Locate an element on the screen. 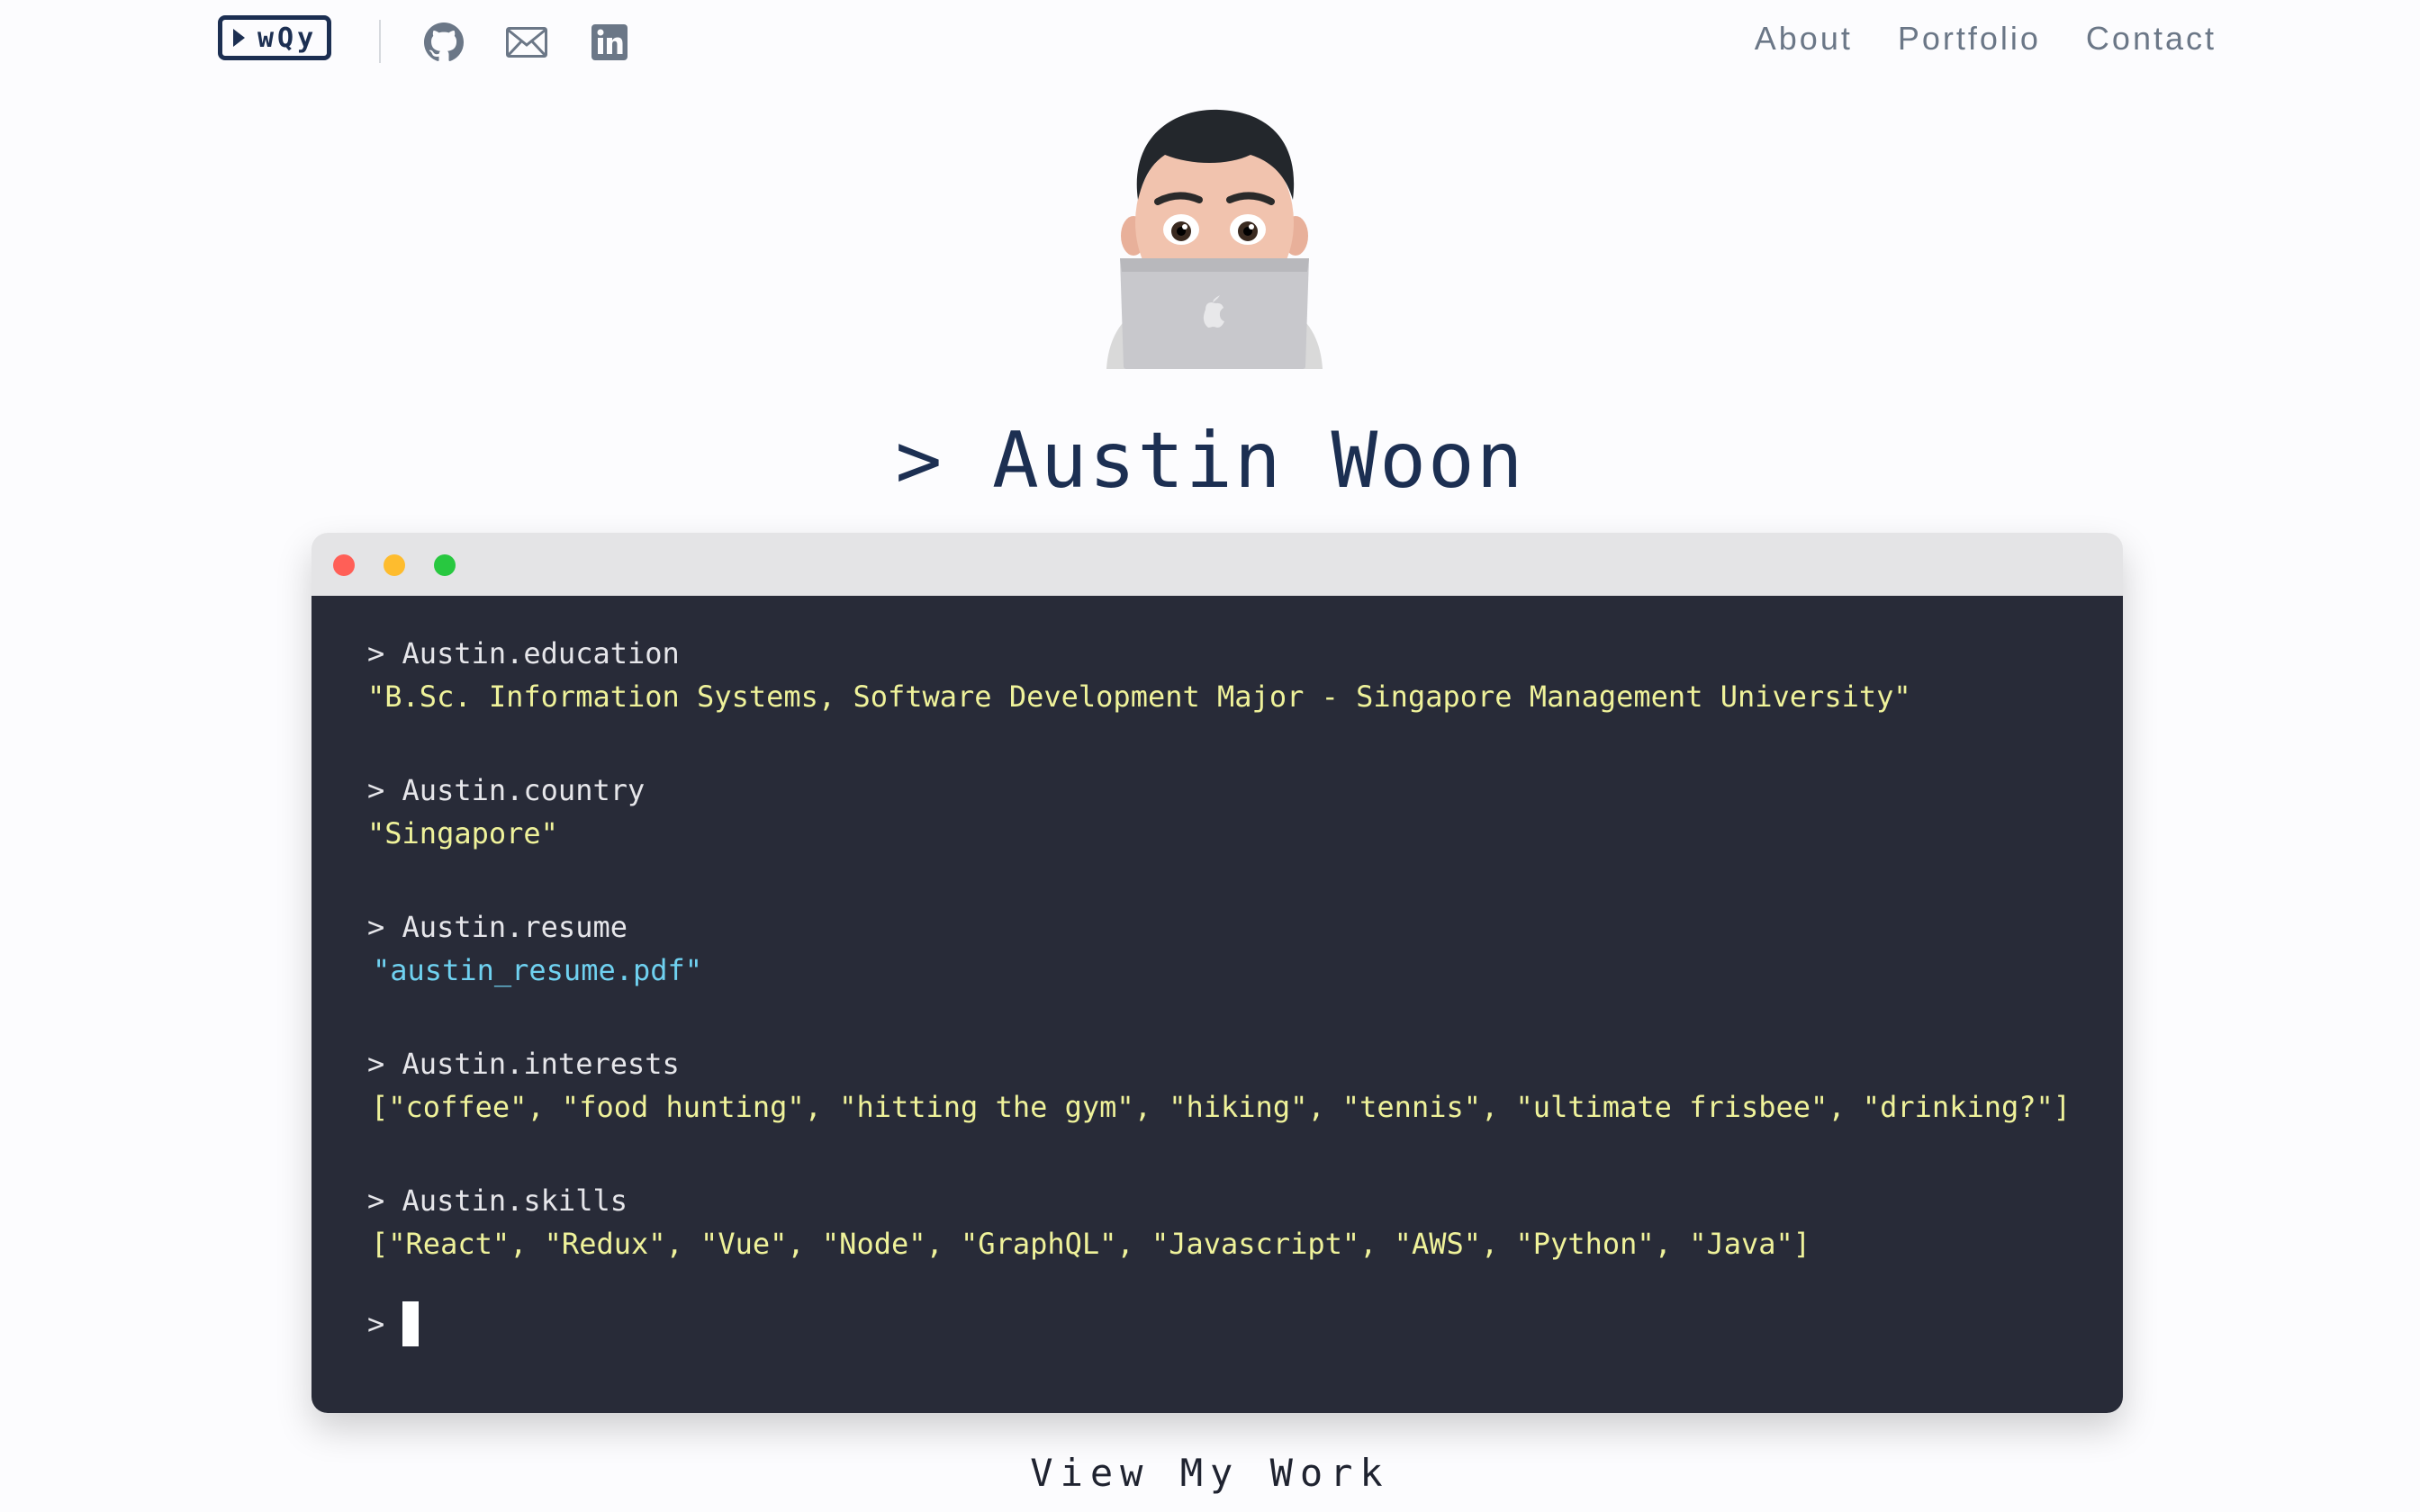  main-nav: About Portfolio Contact is located at coordinates (1986, 39).